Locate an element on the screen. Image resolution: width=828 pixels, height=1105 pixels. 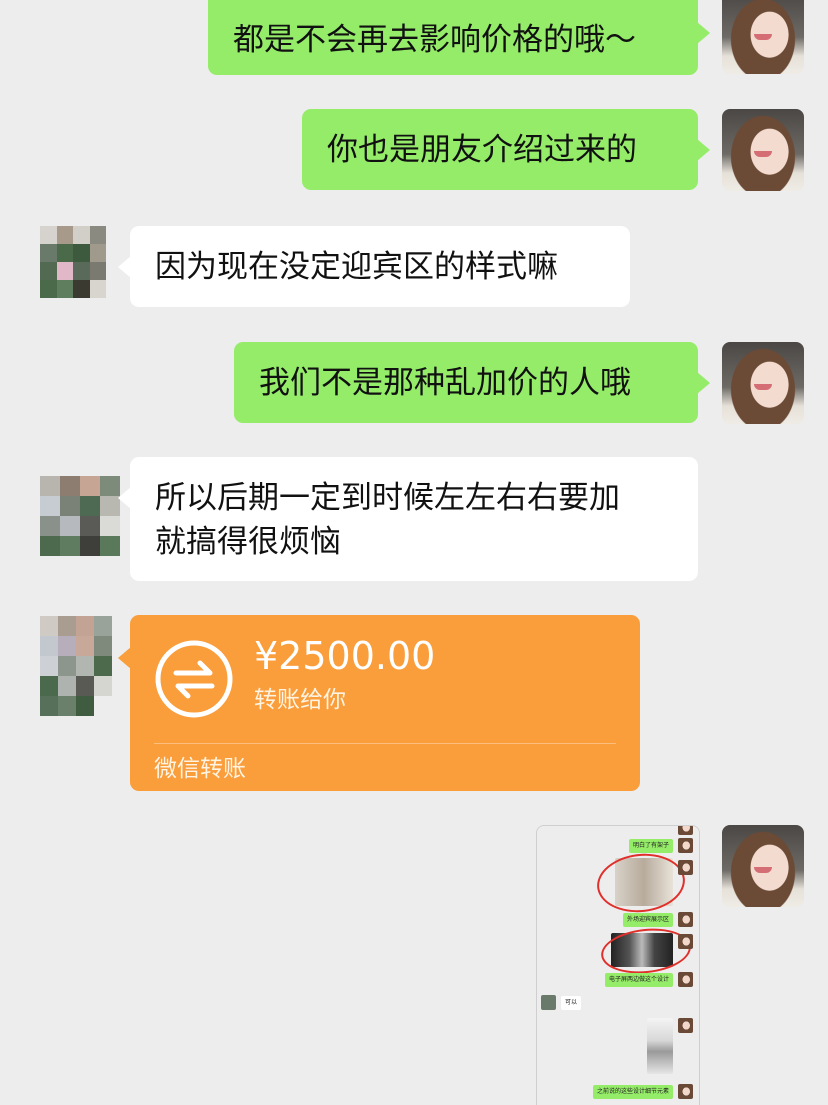
message-text: 你也是朋友介绍过来的 is located at coordinates (482, 150).